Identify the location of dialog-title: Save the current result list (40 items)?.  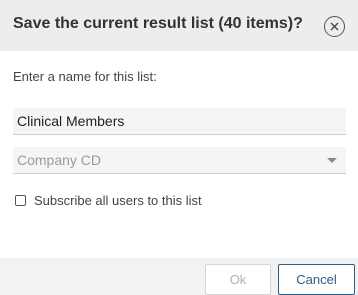
(158, 23).